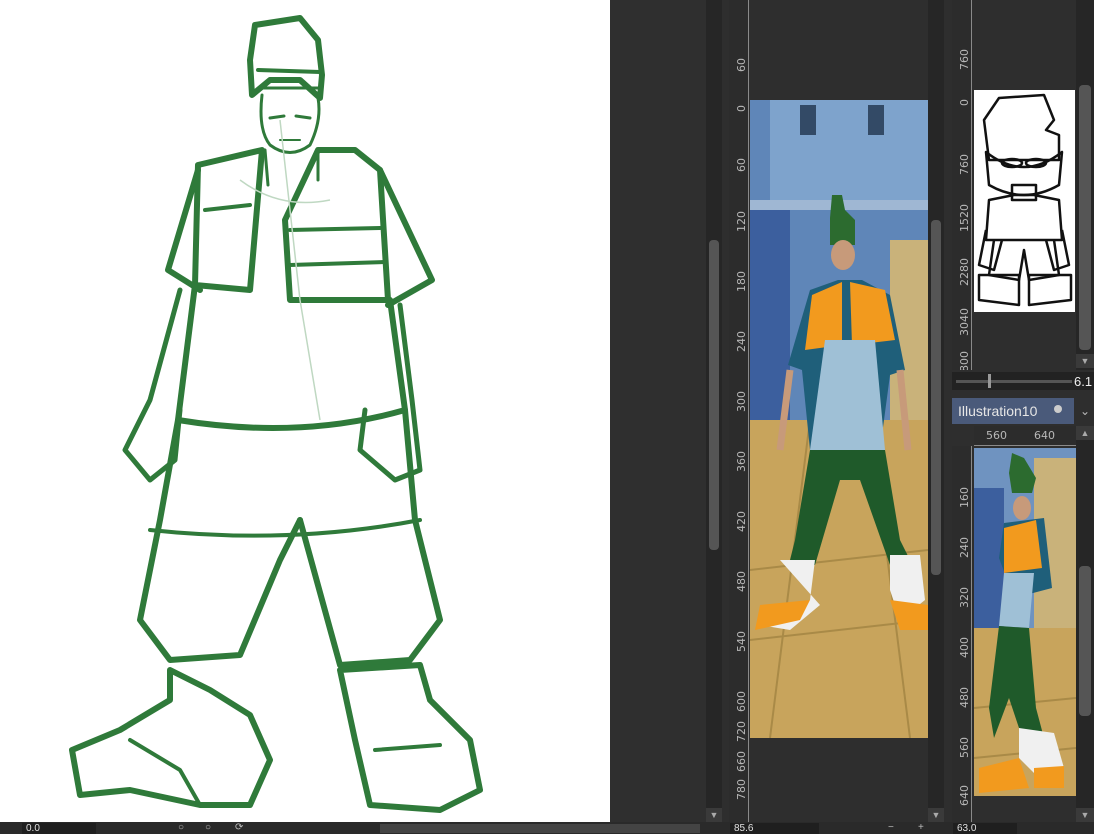 This screenshot has width=1094, height=834. Describe the element at coordinates (1085, 433) in the screenshot. I see `scroll-up-icon: ▲` at that location.